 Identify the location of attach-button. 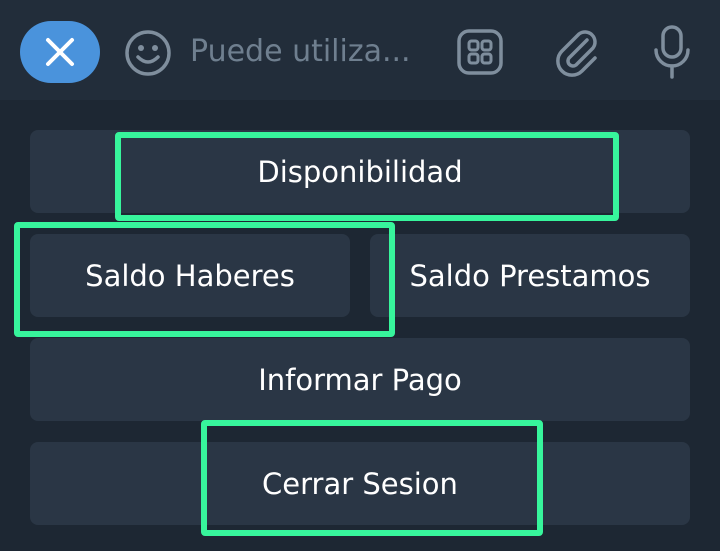
(577, 52).